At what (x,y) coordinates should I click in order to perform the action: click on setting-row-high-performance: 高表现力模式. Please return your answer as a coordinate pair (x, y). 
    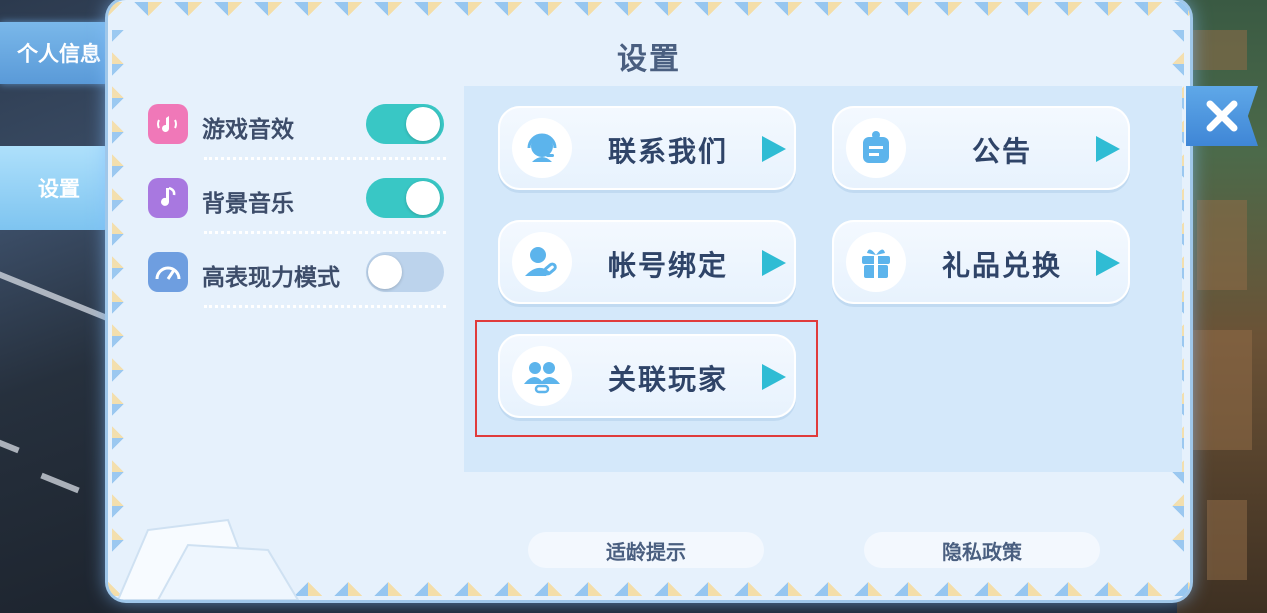
    Looking at the image, I should click on (296, 276).